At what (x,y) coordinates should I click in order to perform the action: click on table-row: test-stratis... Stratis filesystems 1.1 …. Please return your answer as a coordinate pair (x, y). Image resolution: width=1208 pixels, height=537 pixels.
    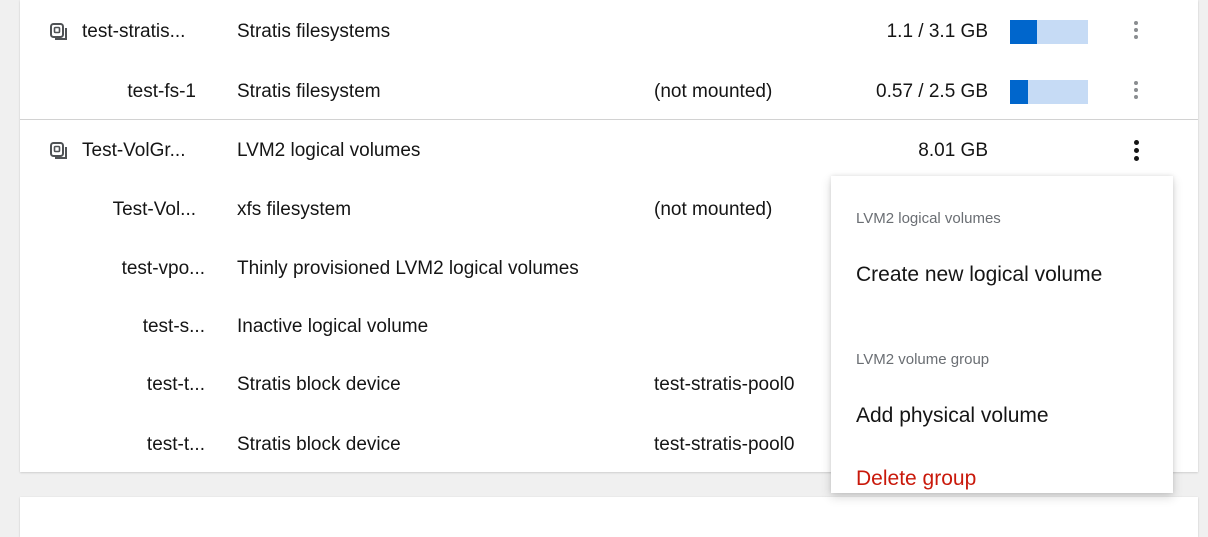
    Looking at the image, I should click on (609, 32).